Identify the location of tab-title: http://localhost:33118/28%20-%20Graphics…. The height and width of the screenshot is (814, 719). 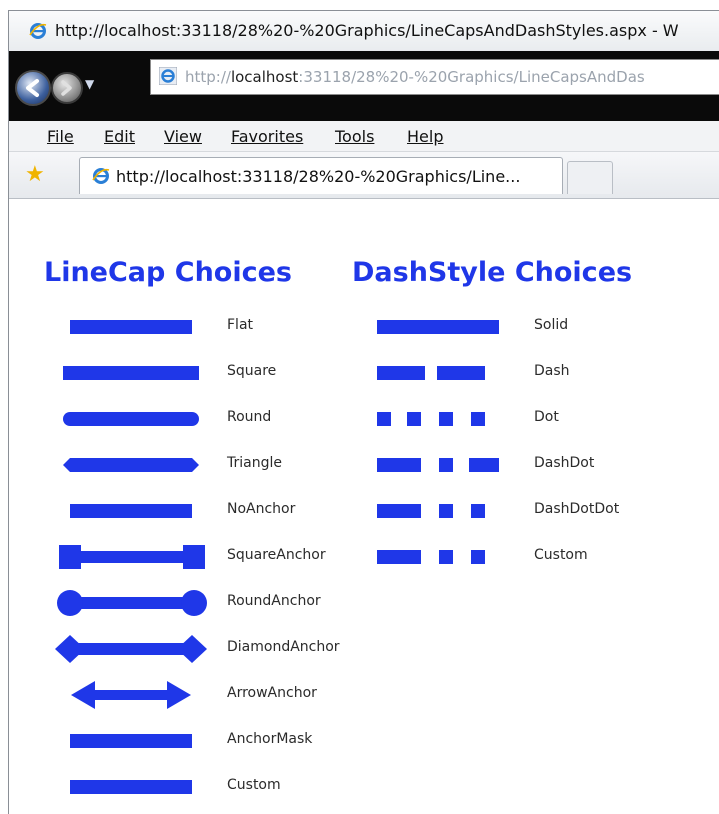
(318, 176).